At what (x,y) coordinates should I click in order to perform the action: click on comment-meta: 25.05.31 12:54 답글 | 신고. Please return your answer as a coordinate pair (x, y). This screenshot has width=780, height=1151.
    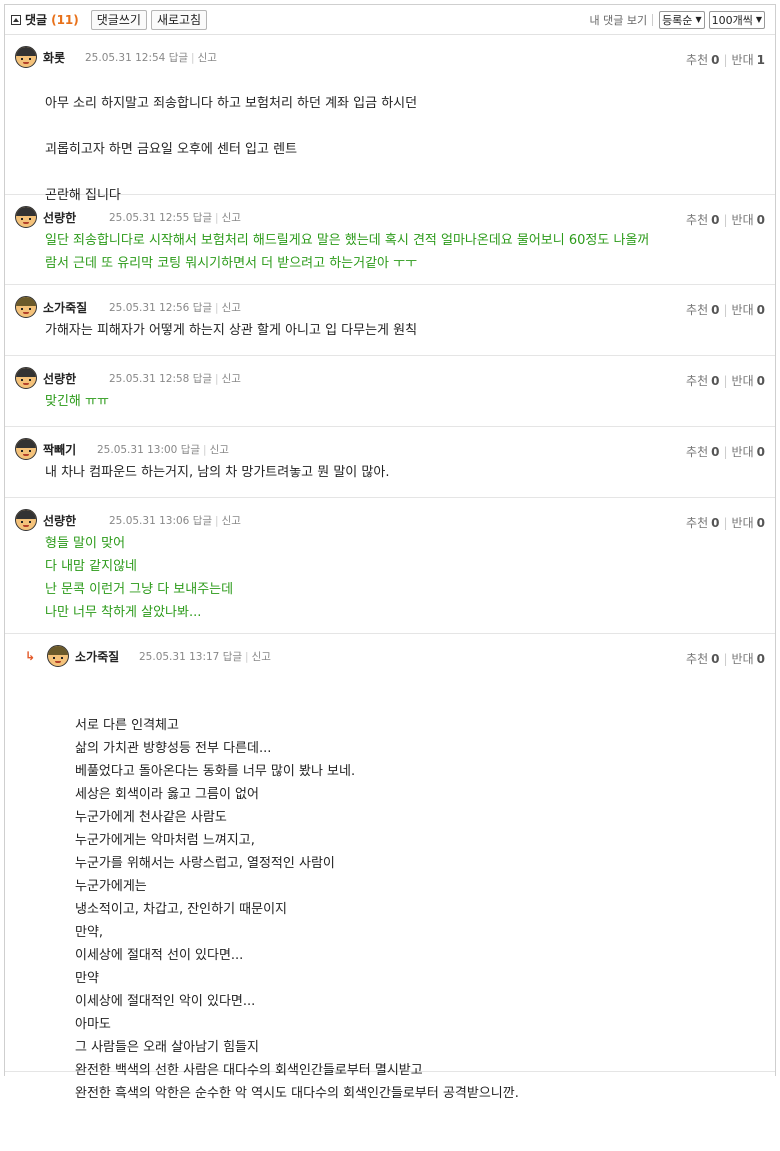
    Looking at the image, I should click on (151, 58).